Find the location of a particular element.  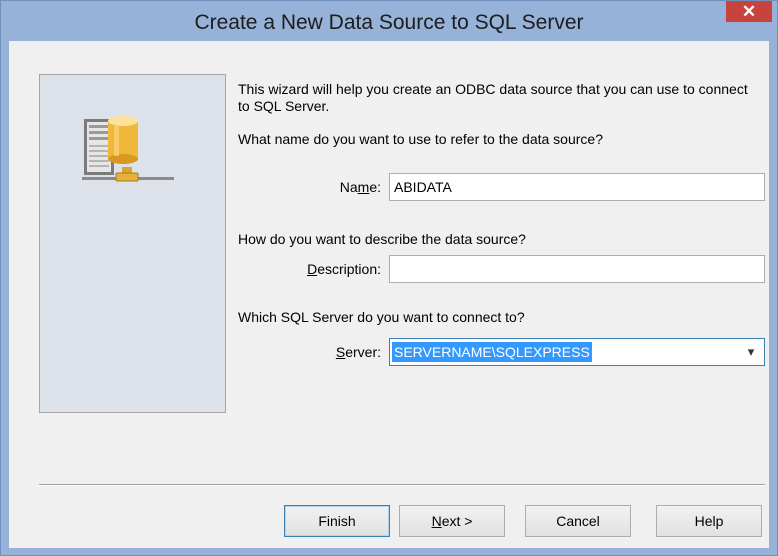

description-label-key: D is located at coordinates (312, 269).